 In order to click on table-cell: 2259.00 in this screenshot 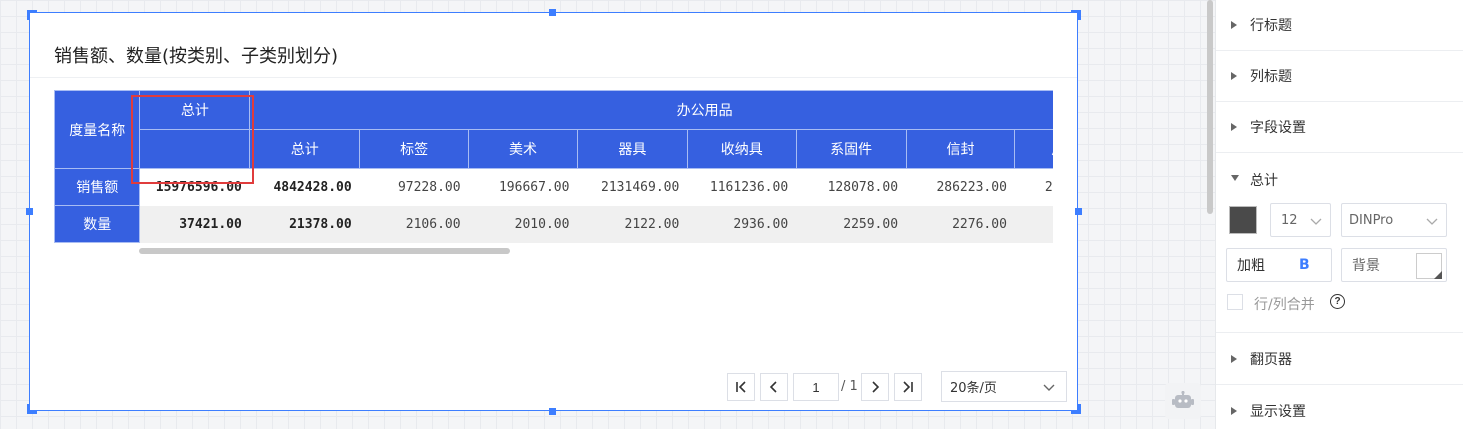, I will do `click(851, 224)`.